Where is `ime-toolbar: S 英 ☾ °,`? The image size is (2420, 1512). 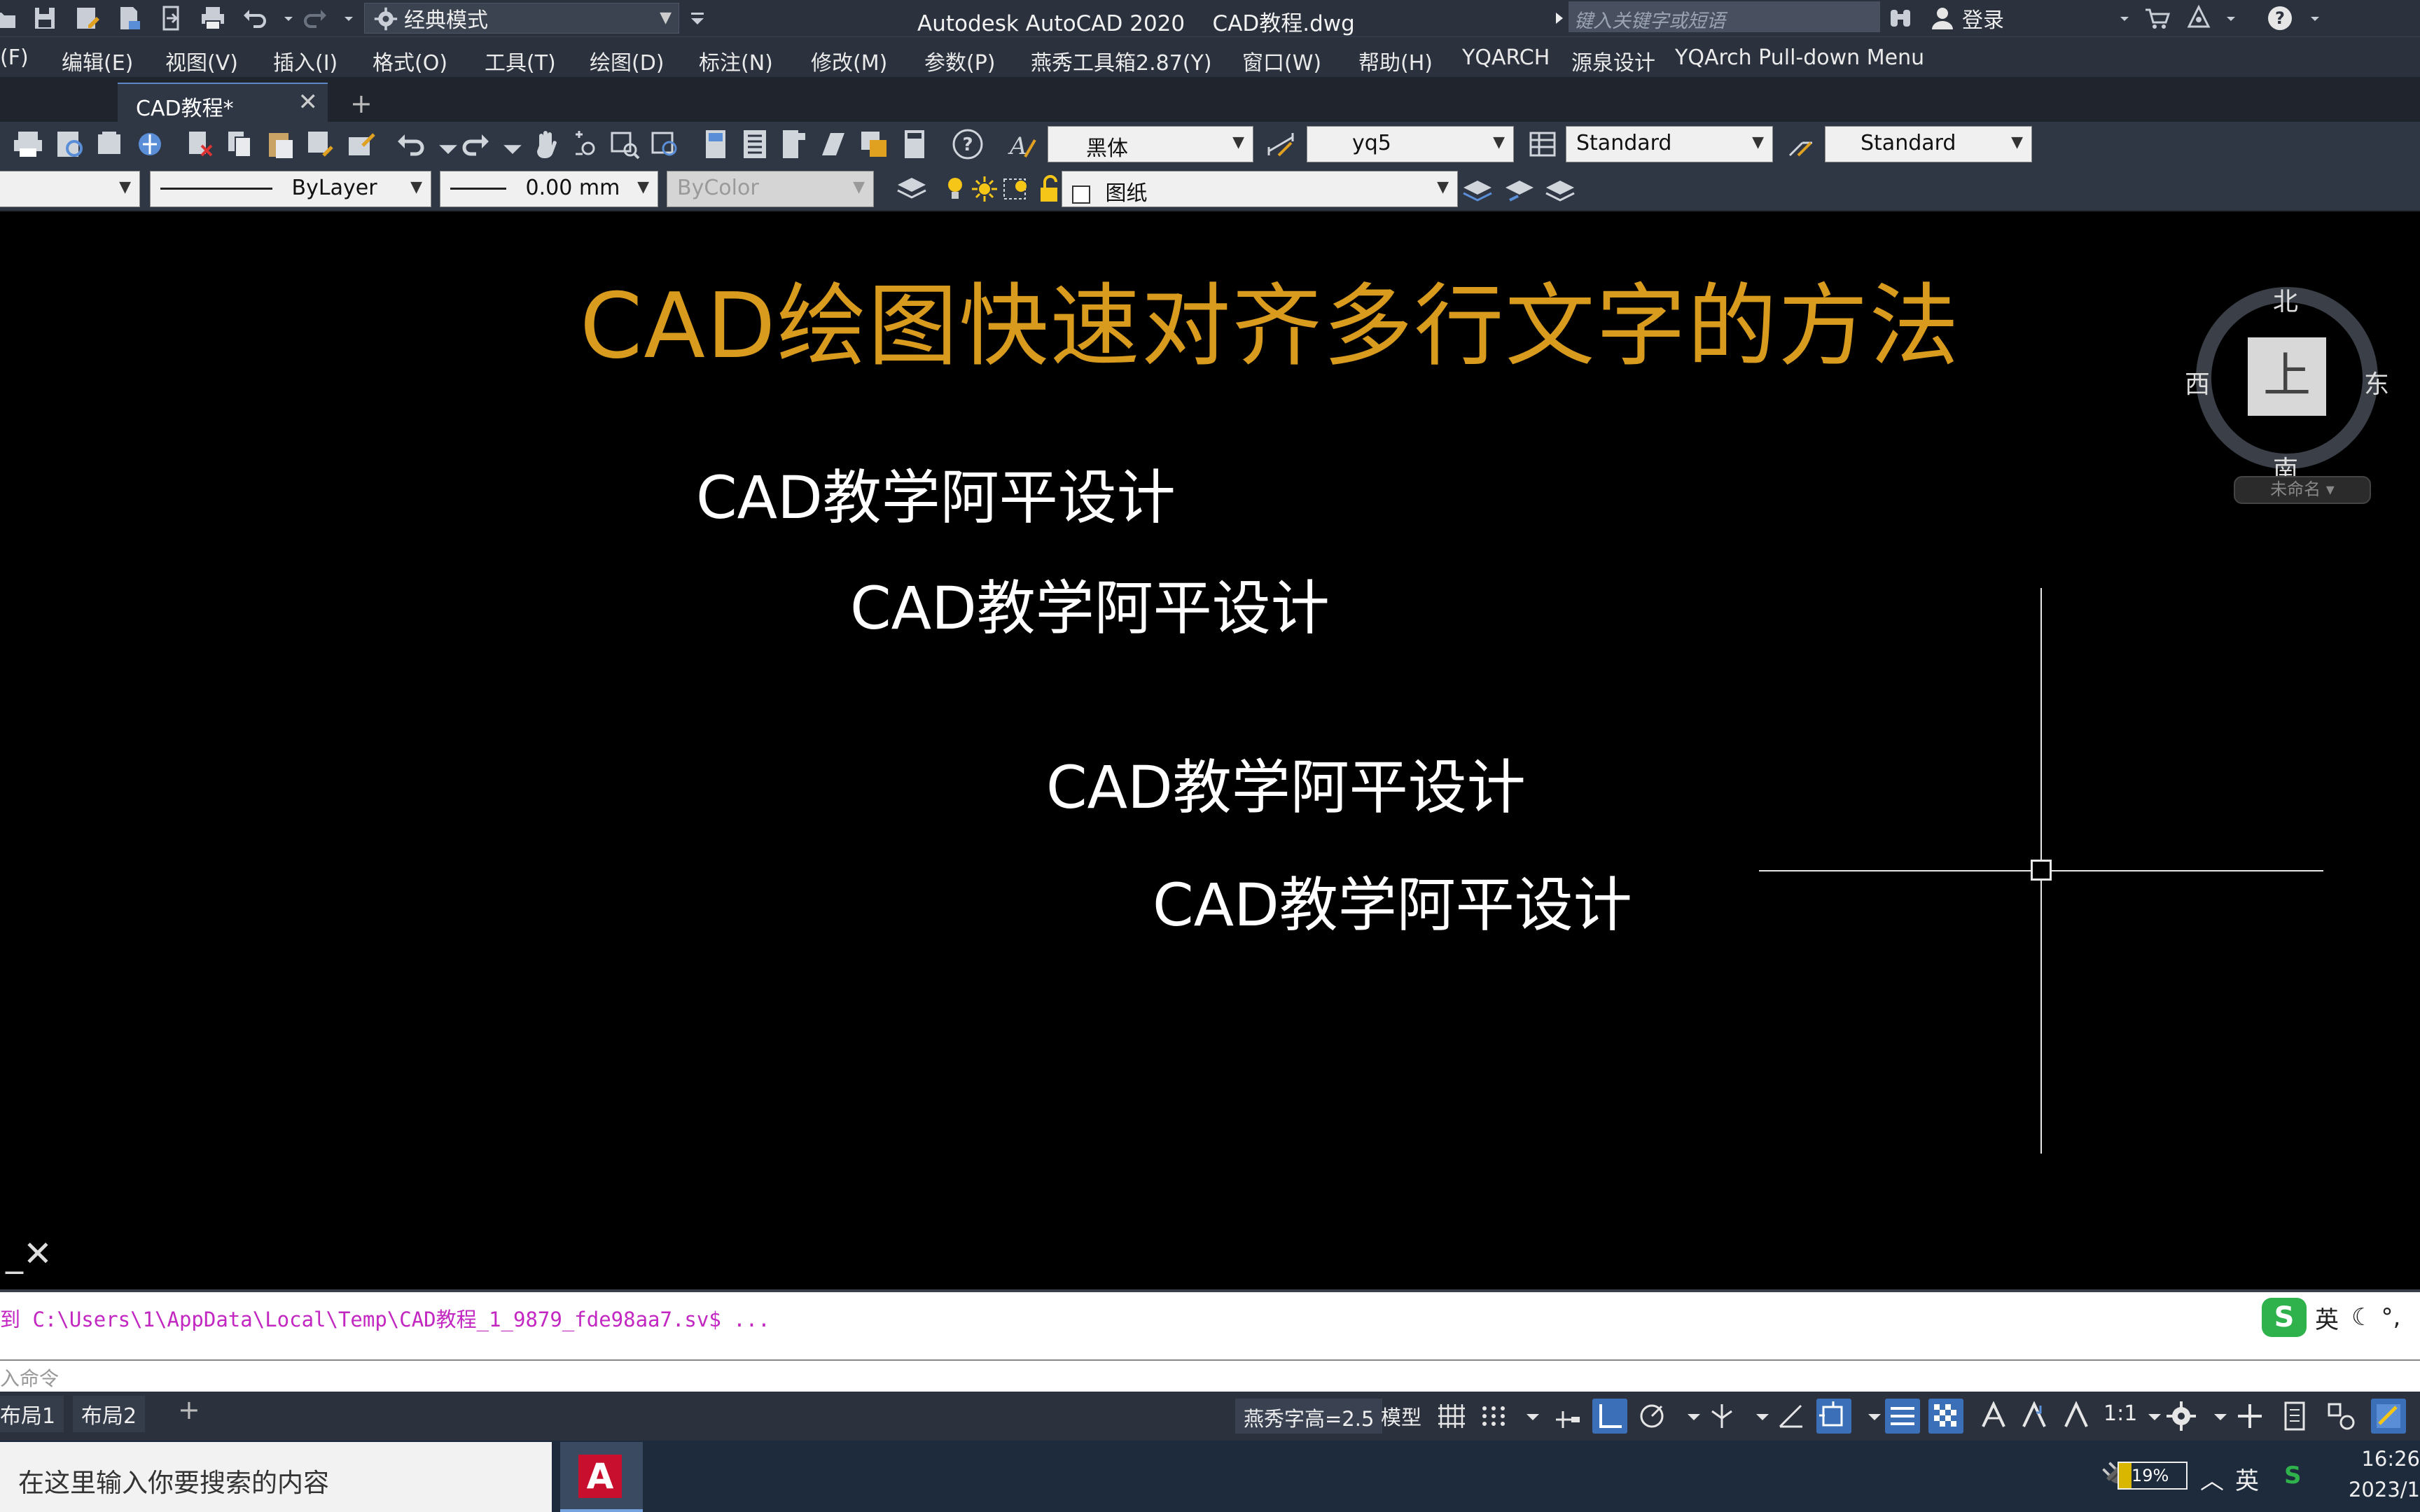 ime-toolbar: S 英 ☾ °, is located at coordinates (2331, 1317).